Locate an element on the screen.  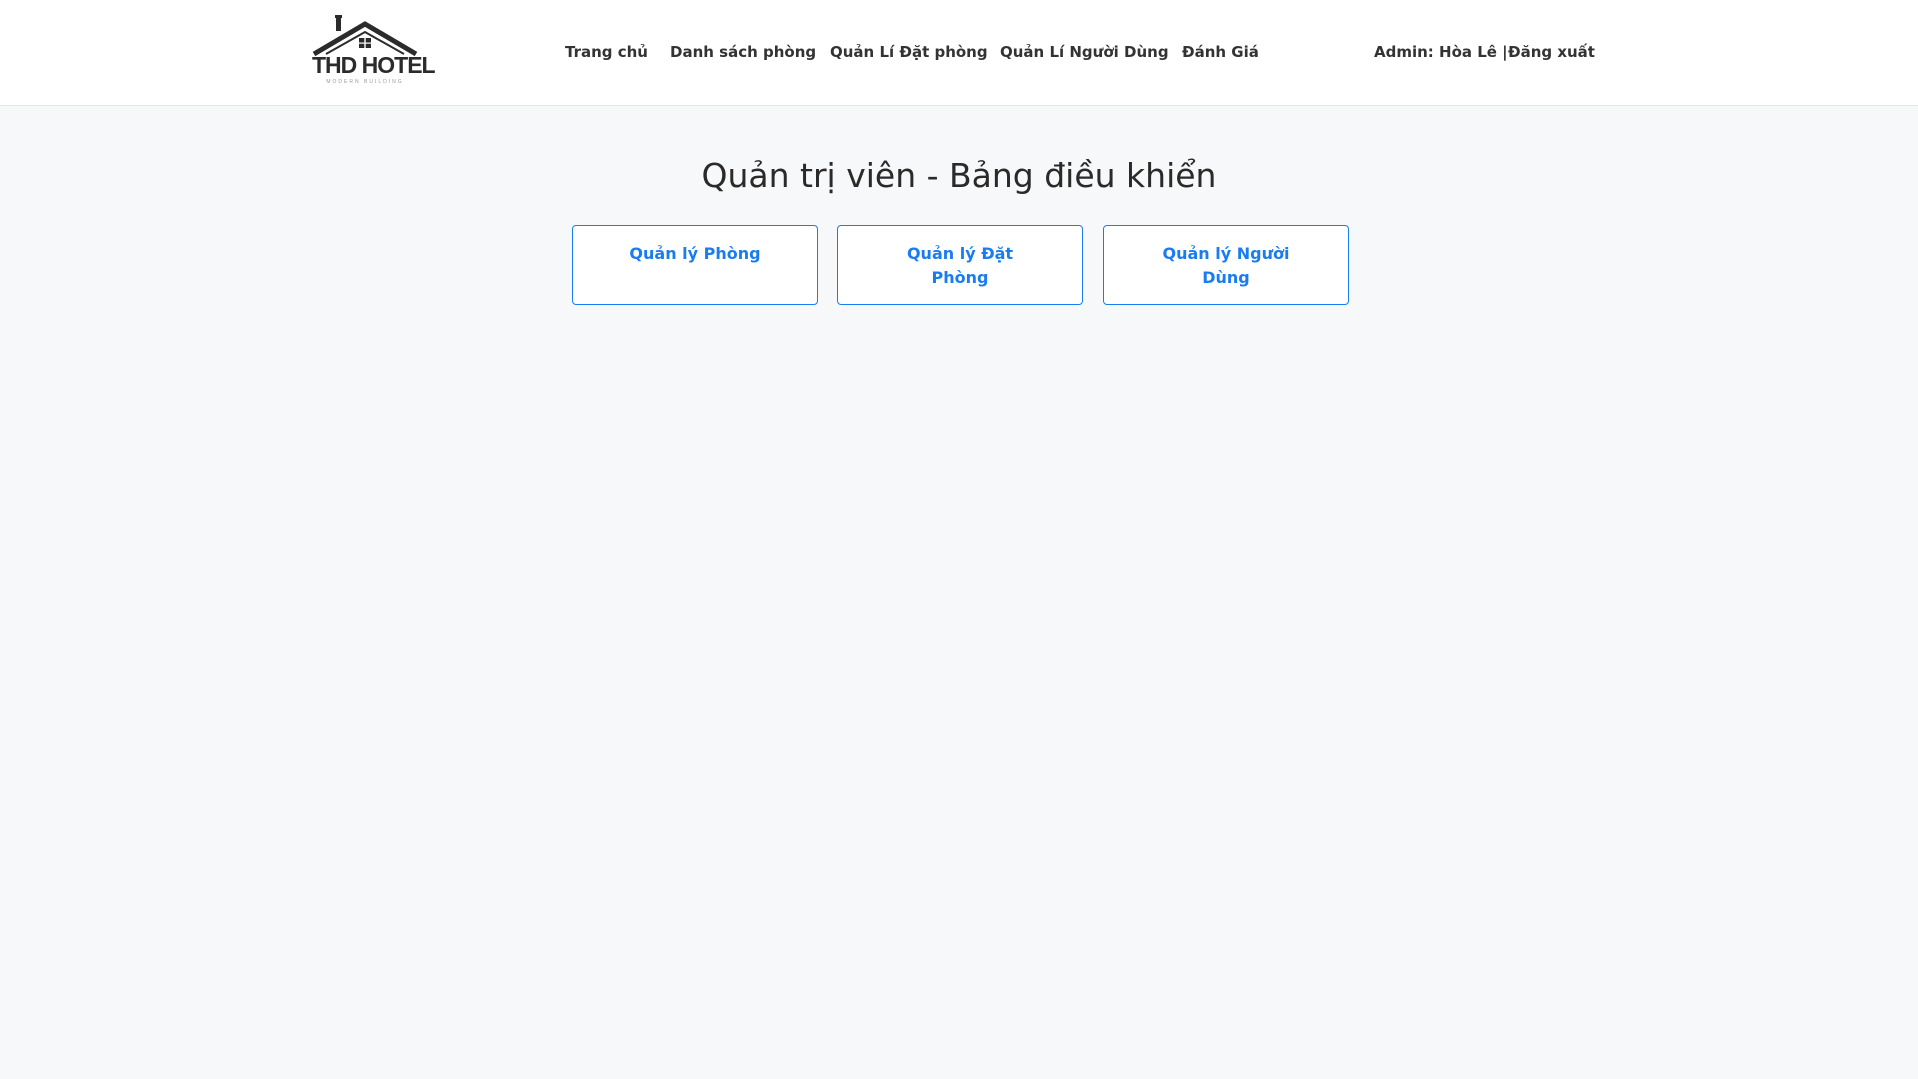
logout-link: Đăng xuất is located at coordinates (1551, 52).